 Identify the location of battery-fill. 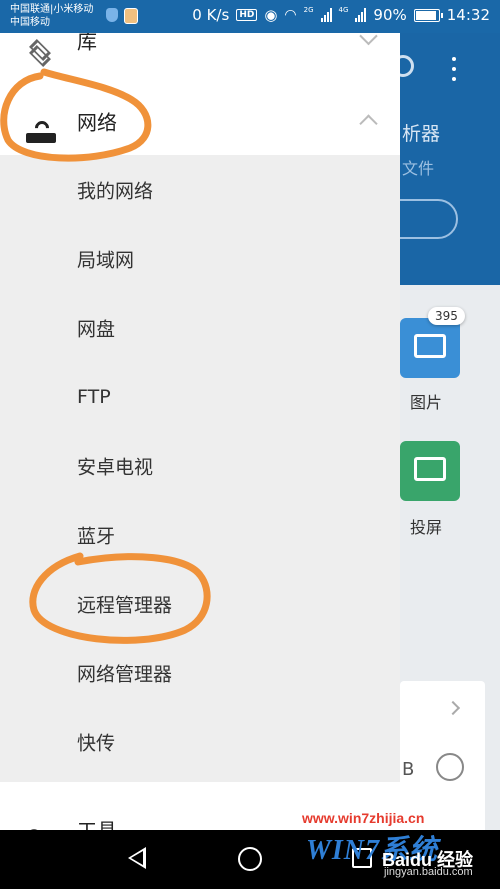
(425, 15).